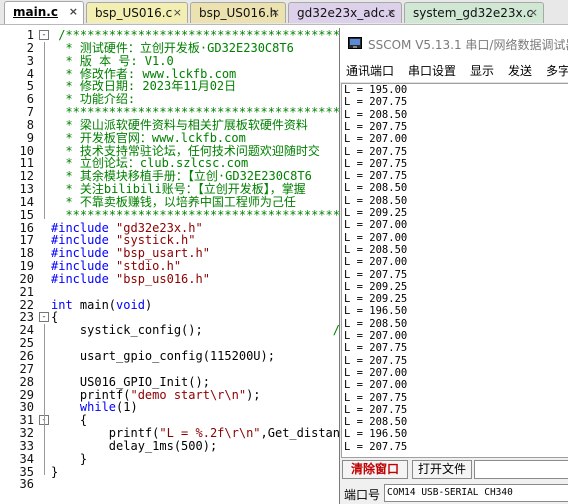  Describe the element at coordinates (26, 433) in the screenshot. I see `line-number: 32` at that location.